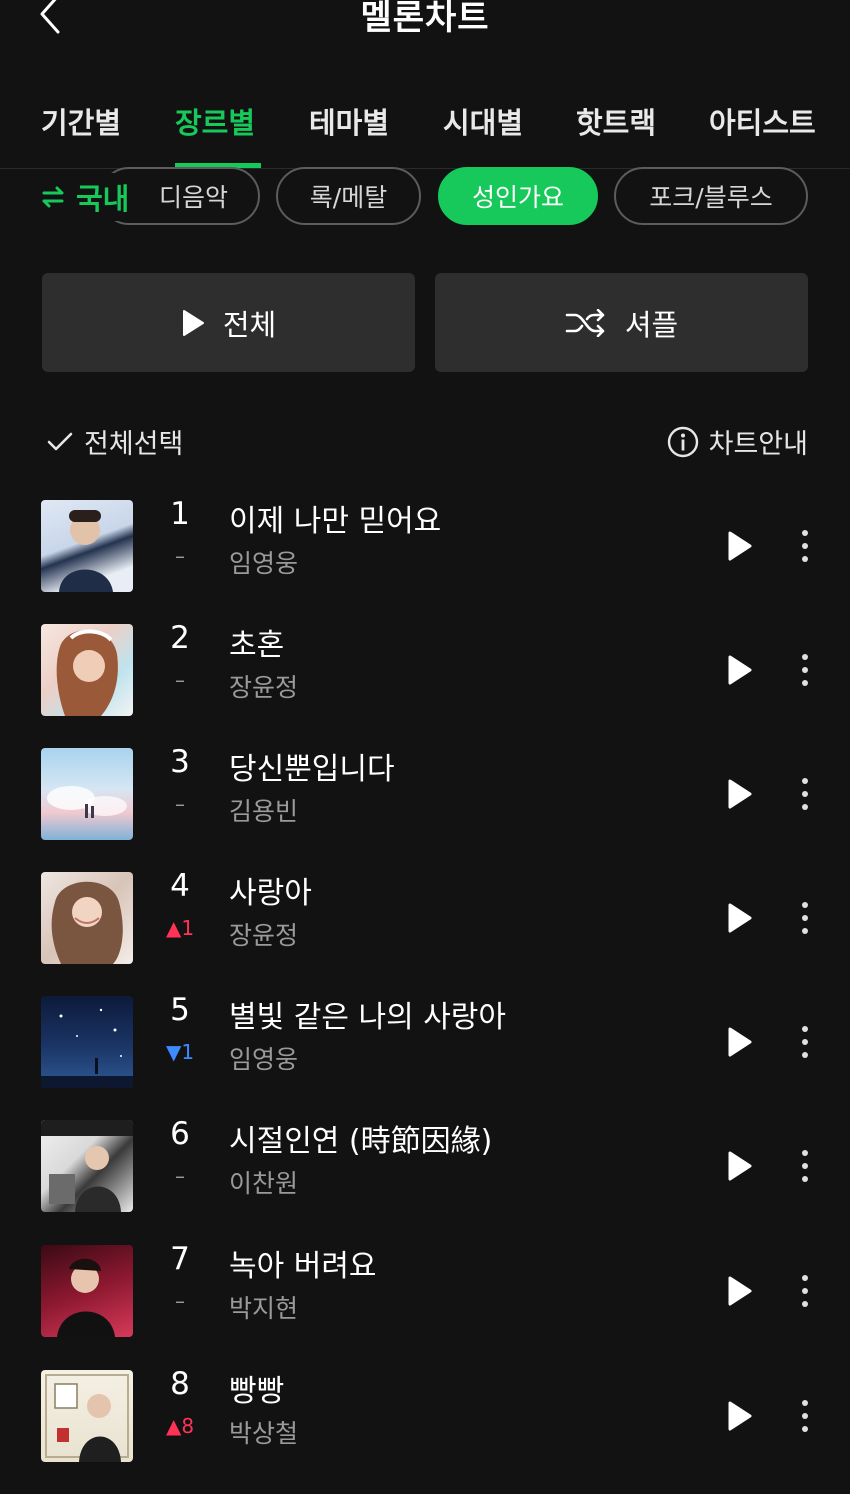 Image resolution: width=850 pixels, height=1494 pixels. Describe the element at coordinates (180, 1134) in the screenshot. I see `rank-number: 6` at that location.